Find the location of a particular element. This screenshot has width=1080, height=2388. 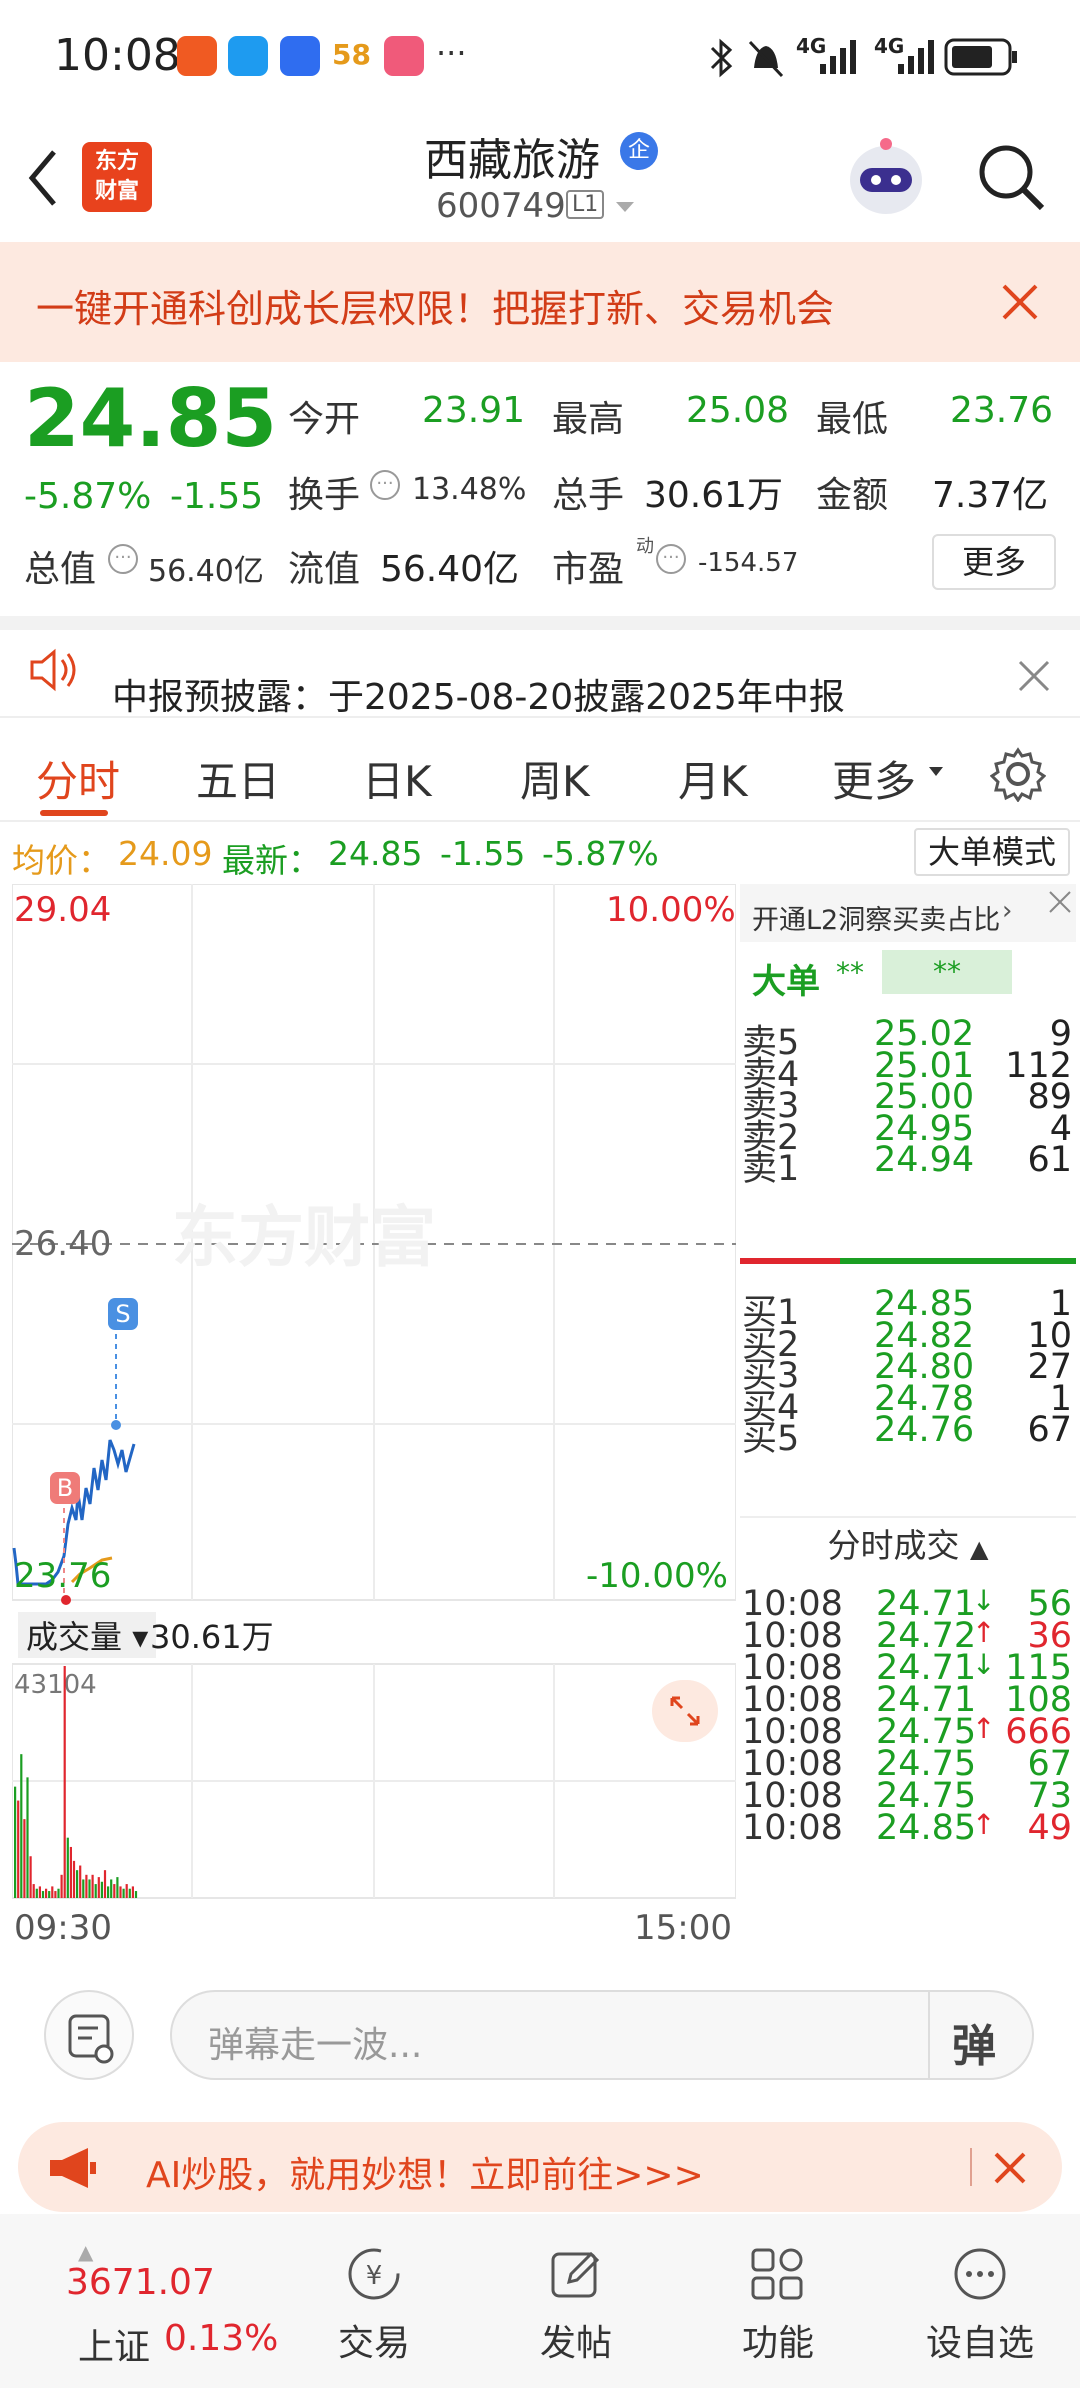

turnover-value: 13.48% is located at coordinates (469, 489).